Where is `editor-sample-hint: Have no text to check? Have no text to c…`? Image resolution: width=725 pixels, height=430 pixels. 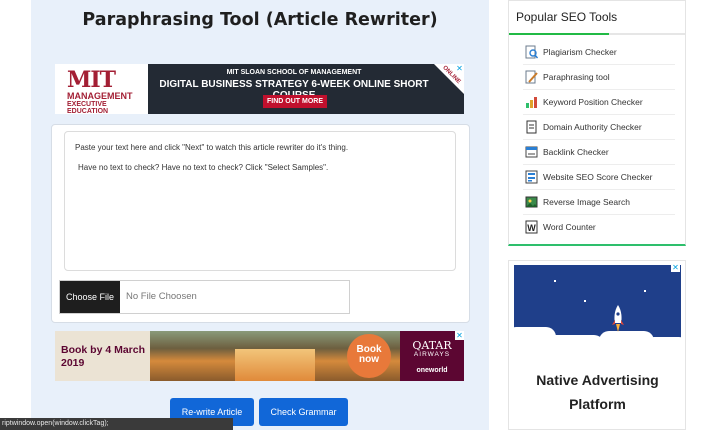
editor-sample-hint: Have no text to check? Have no text to c… is located at coordinates (203, 168).